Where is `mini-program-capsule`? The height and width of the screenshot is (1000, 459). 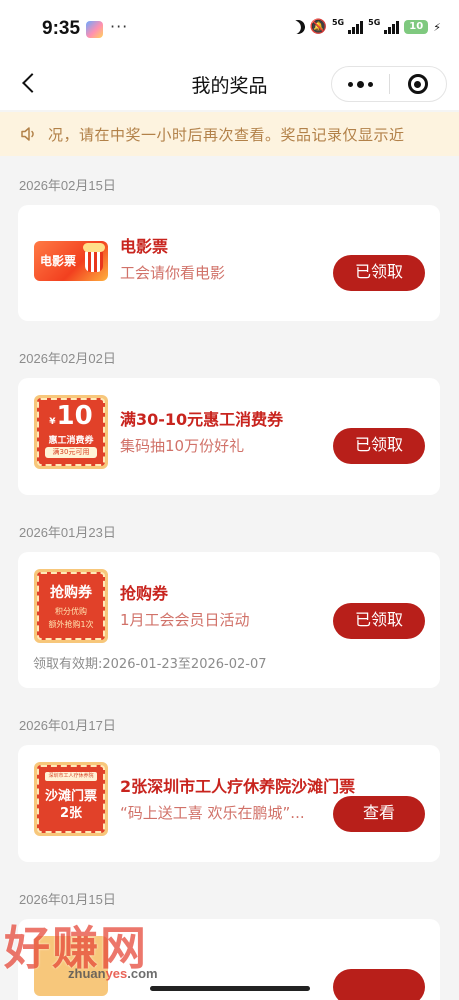 mini-program-capsule is located at coordinates (389, 84).